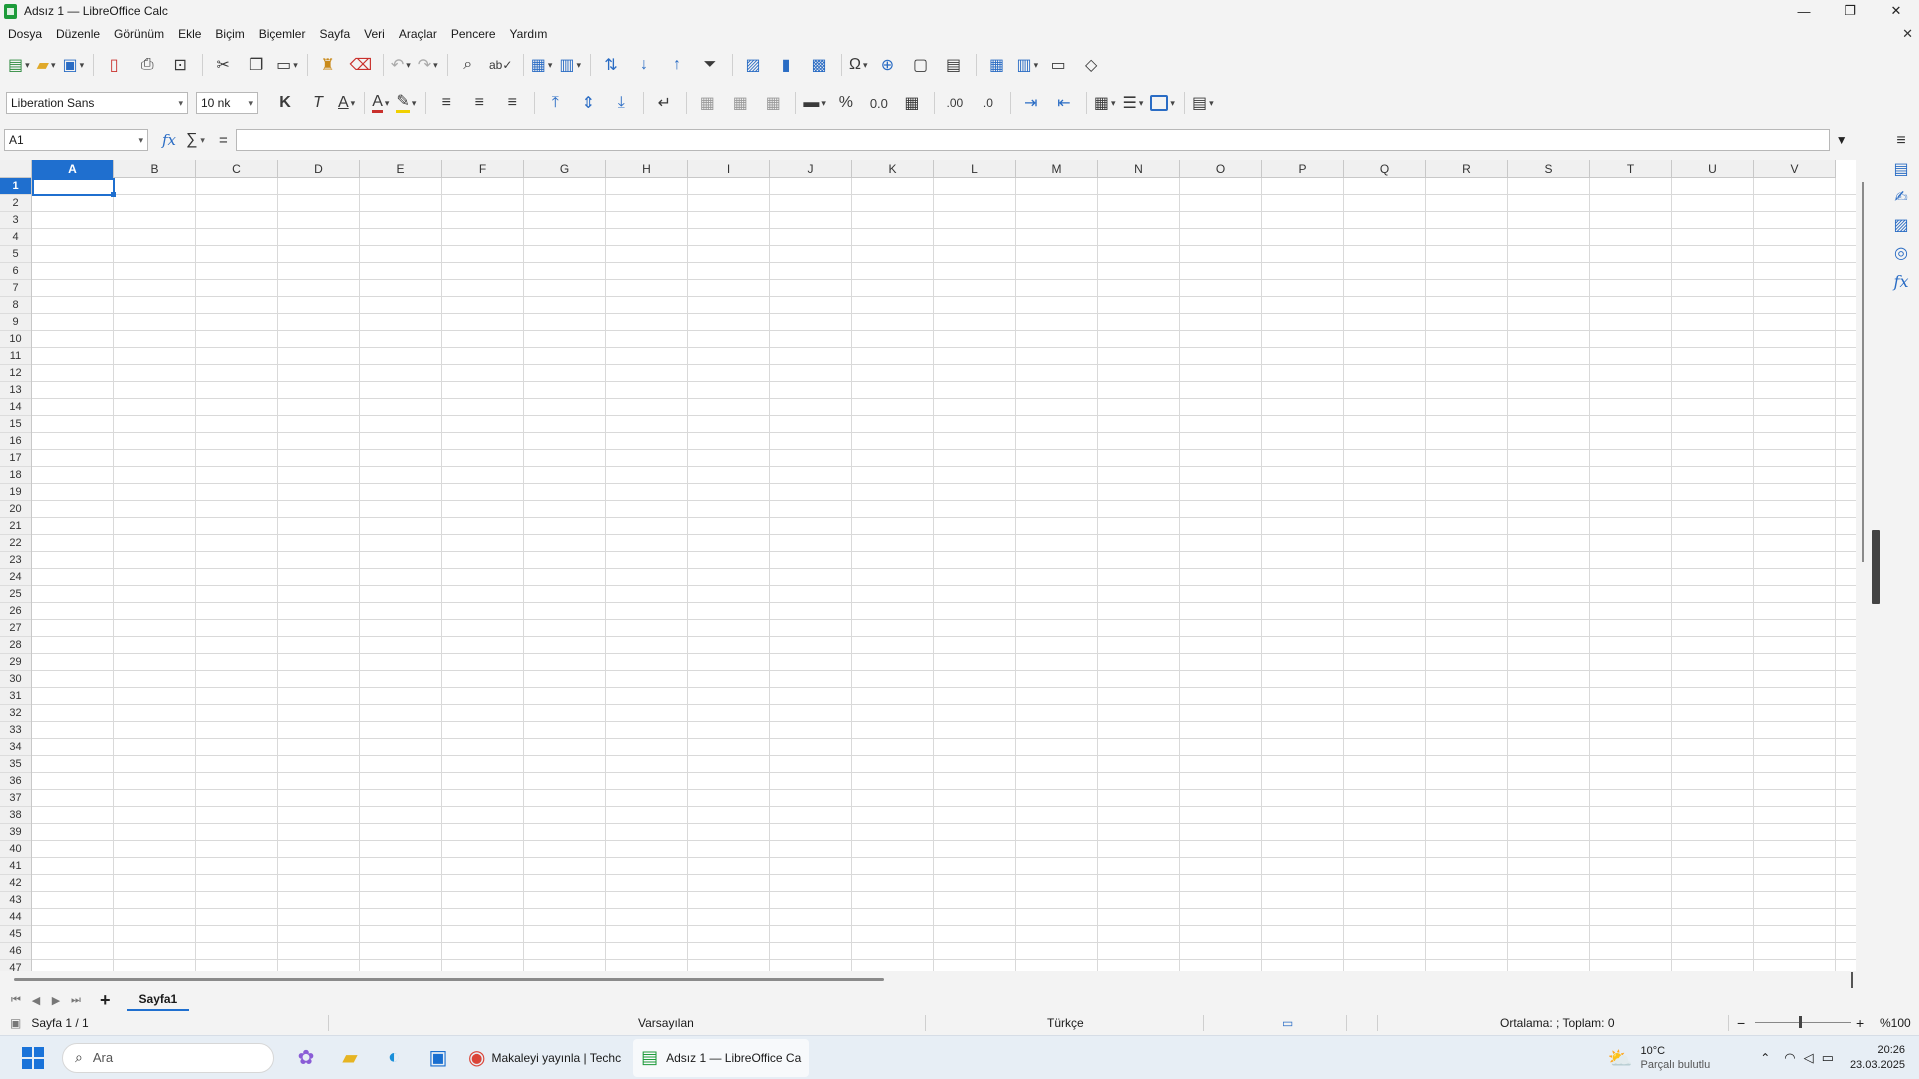 The height and width of the screenshot is (1079, 1919). Describe the element at coordinates (401, 65) in the screenshot. I see `undo-button: ↶ ▾` at that location.